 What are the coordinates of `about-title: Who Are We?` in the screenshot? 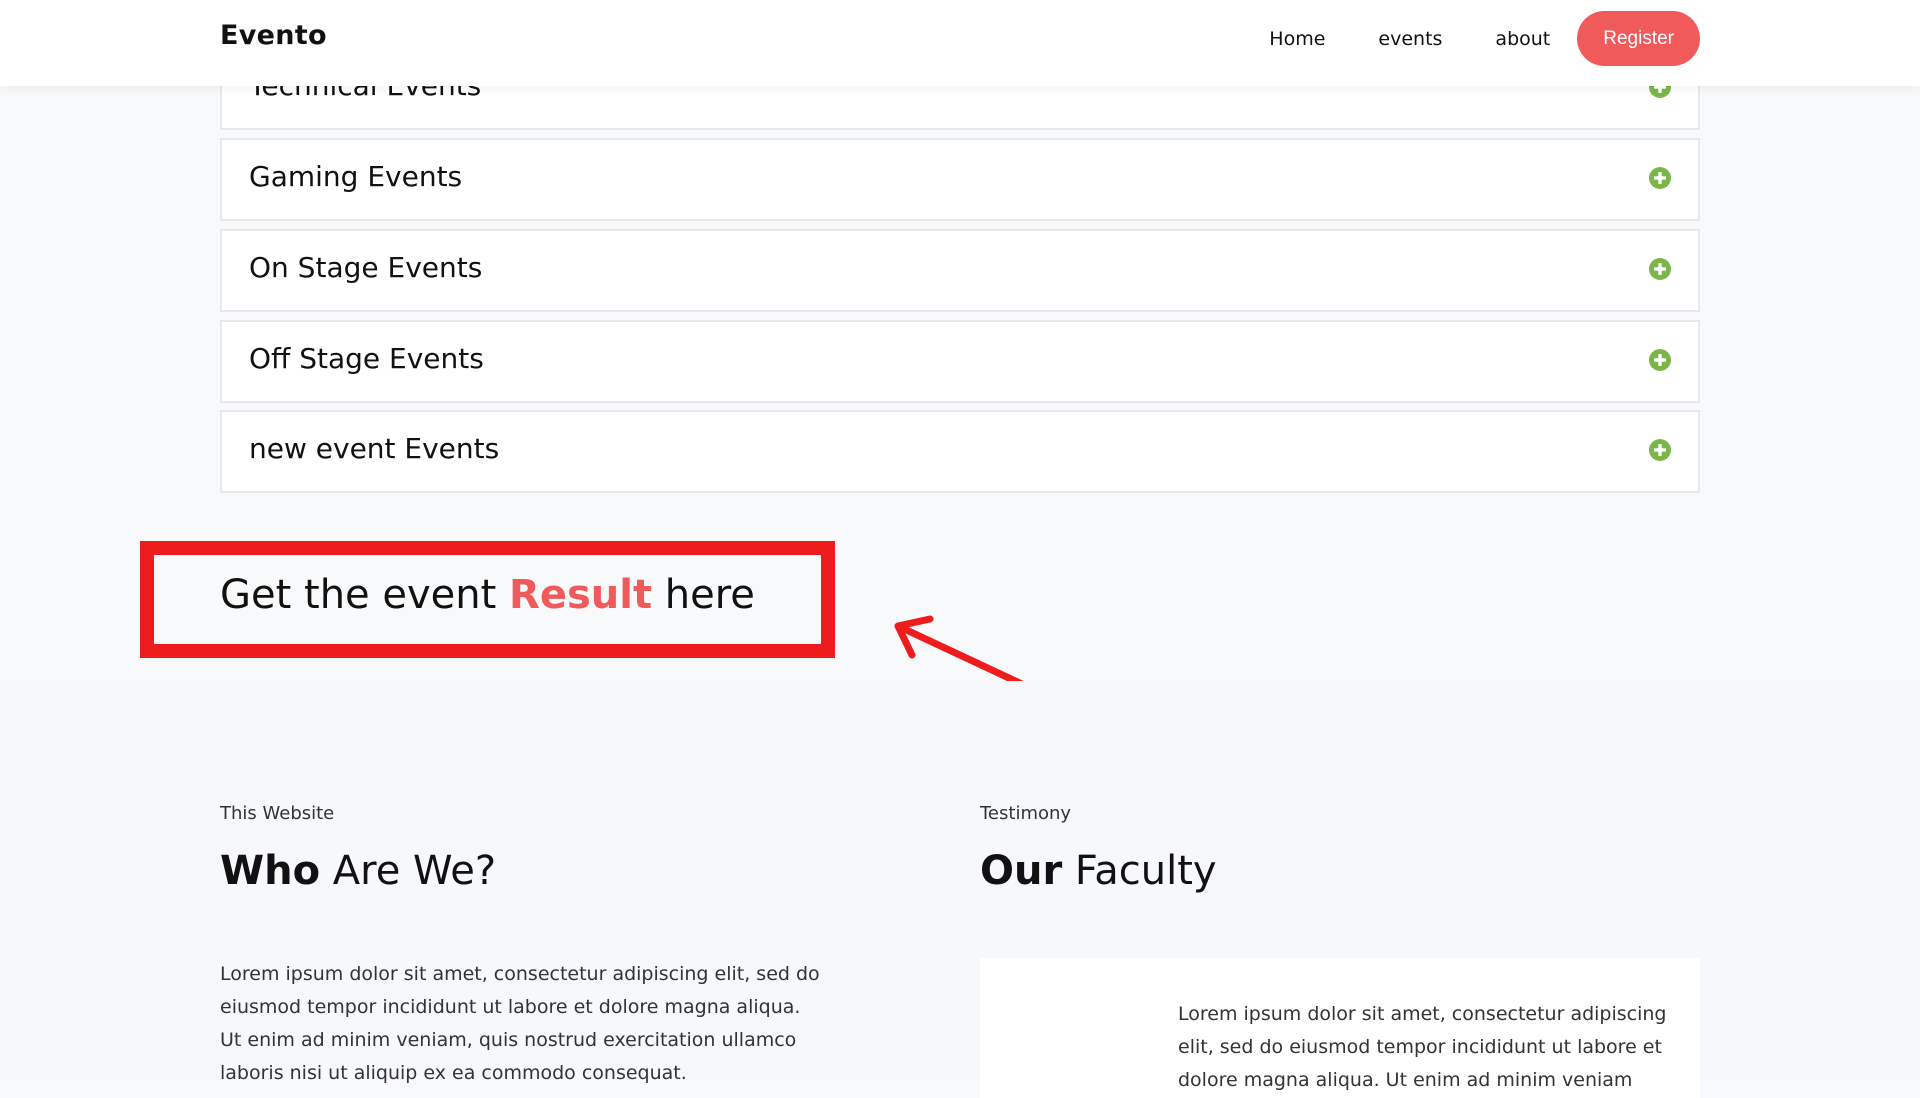 It's located at (358, 871).